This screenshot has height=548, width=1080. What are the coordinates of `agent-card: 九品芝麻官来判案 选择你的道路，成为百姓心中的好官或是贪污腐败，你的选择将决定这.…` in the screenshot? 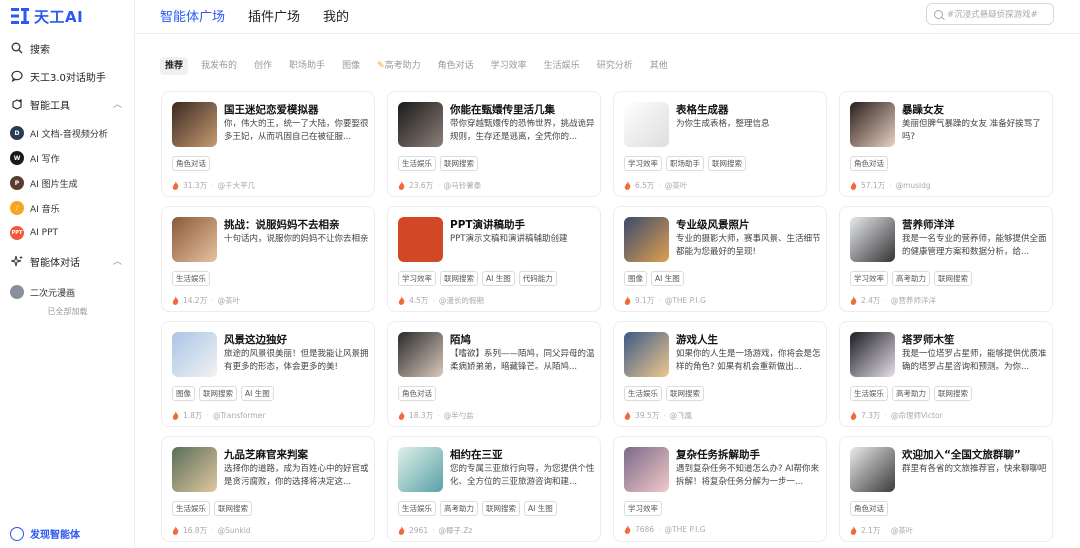 It's located at (268, 489).